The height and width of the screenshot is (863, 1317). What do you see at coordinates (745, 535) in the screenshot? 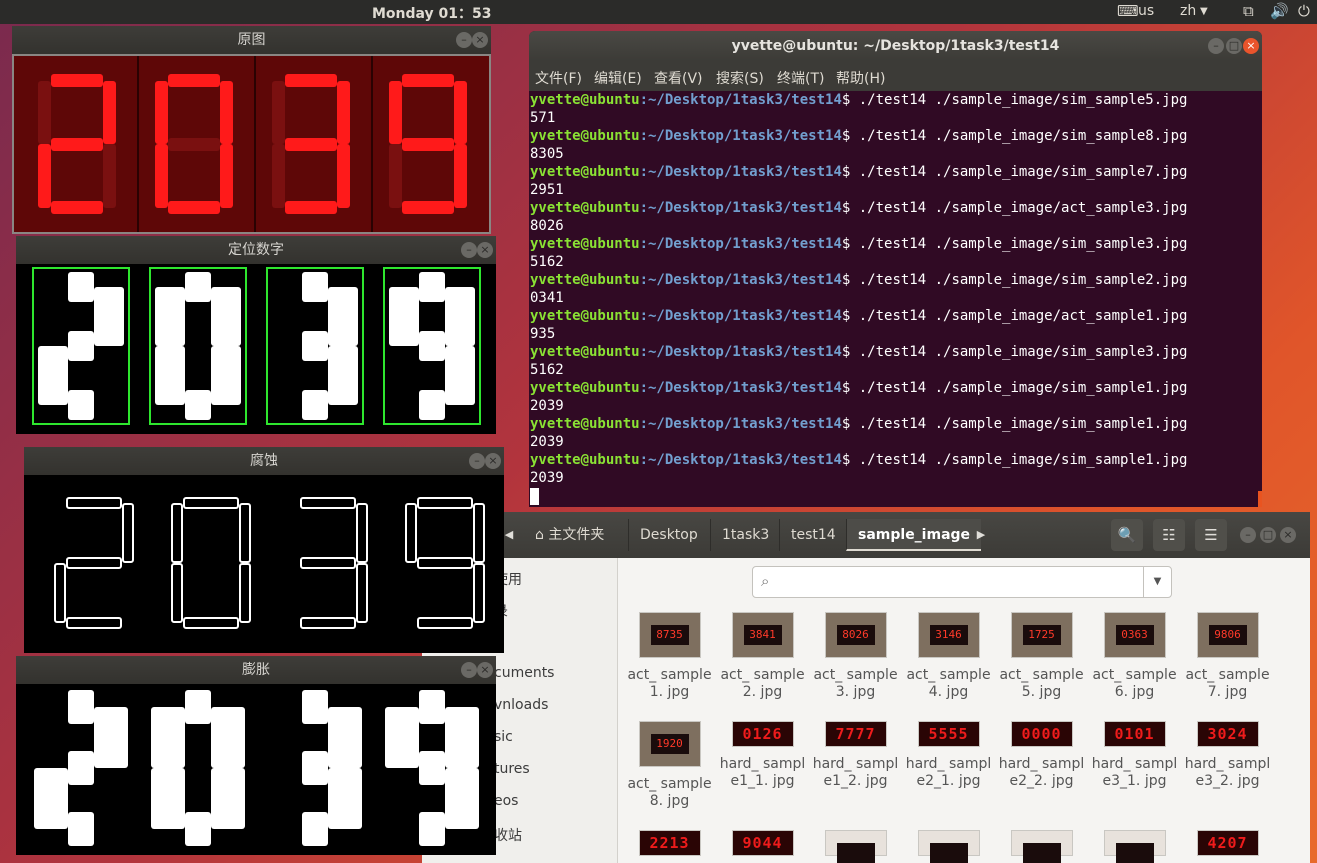
I see `breadcrumb-1task3: 1task3` at bounding box center [745, 535].